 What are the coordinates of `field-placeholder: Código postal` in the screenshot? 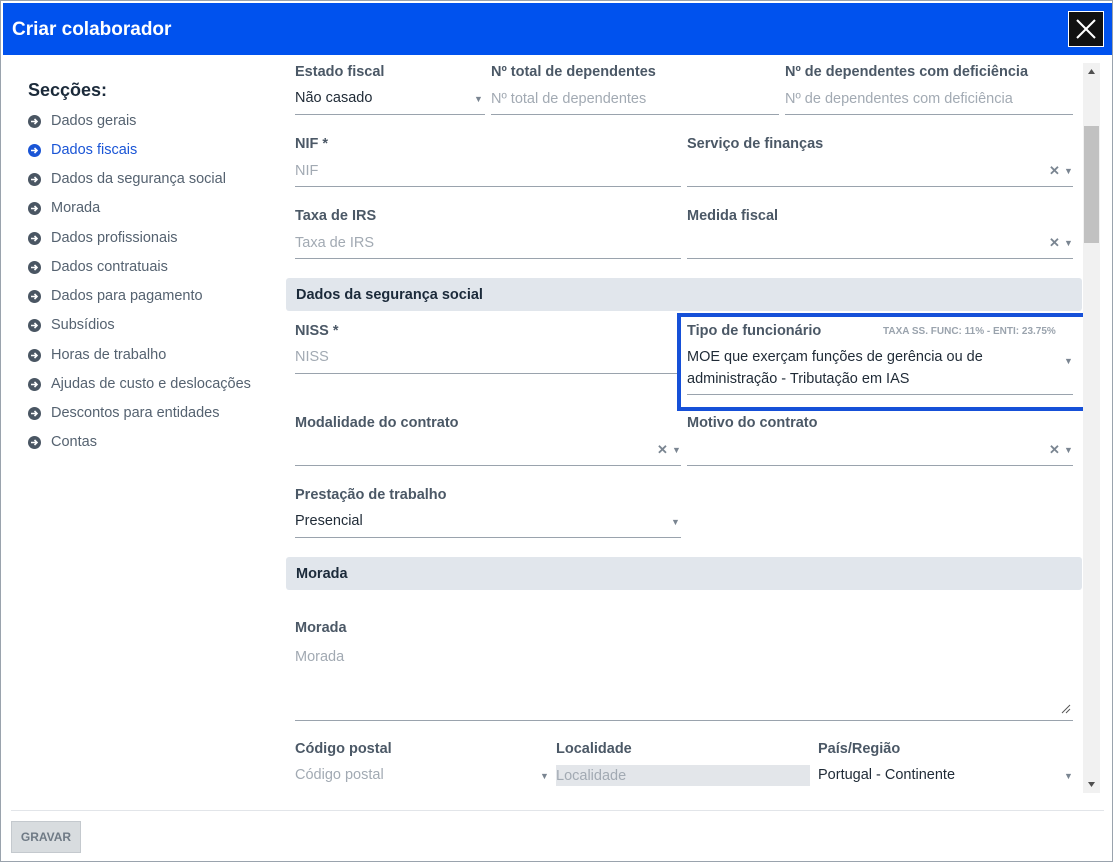 It's located at (339, 775).